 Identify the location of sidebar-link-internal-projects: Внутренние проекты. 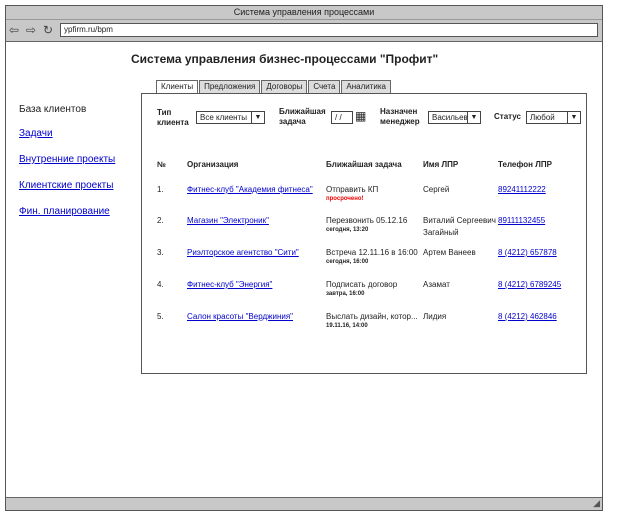
(67, 159).